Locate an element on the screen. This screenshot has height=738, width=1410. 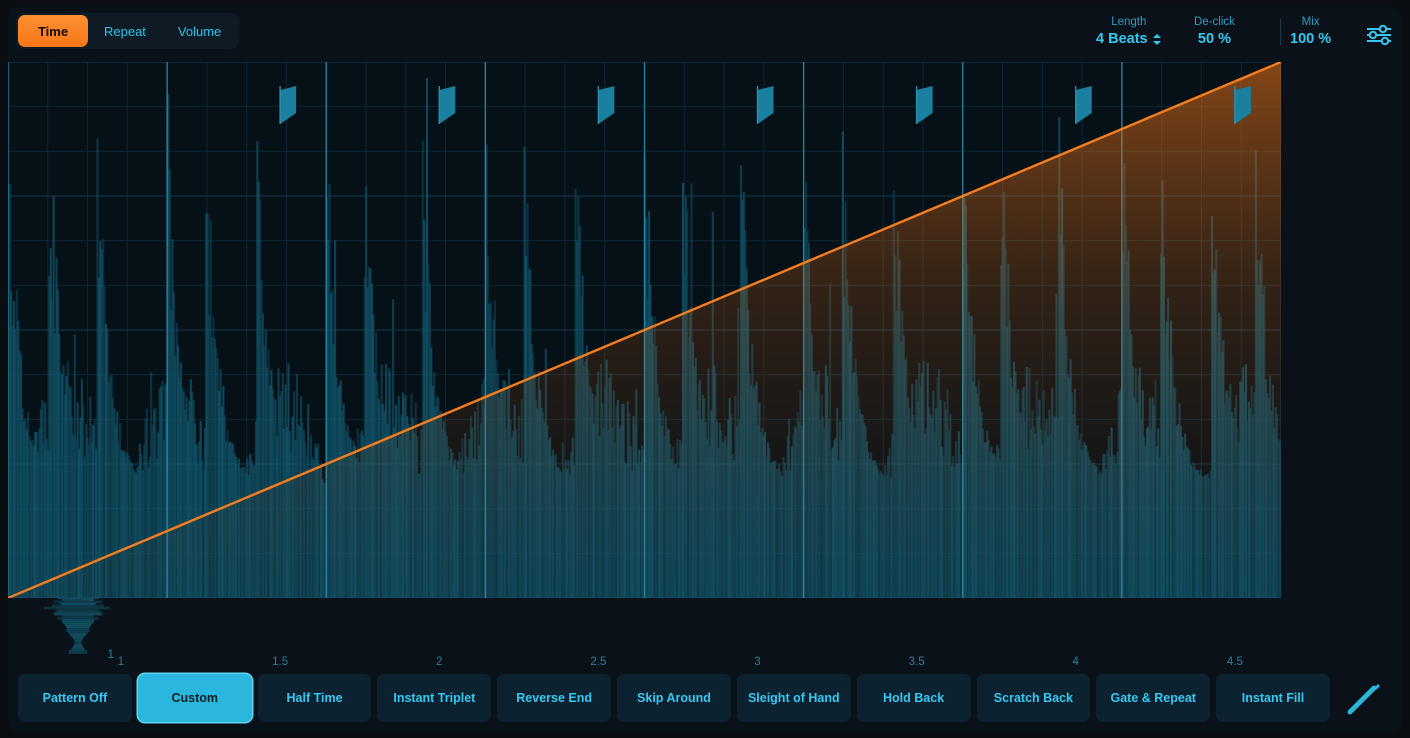
mix-label: Mix is located at coordinates (1310, 22).